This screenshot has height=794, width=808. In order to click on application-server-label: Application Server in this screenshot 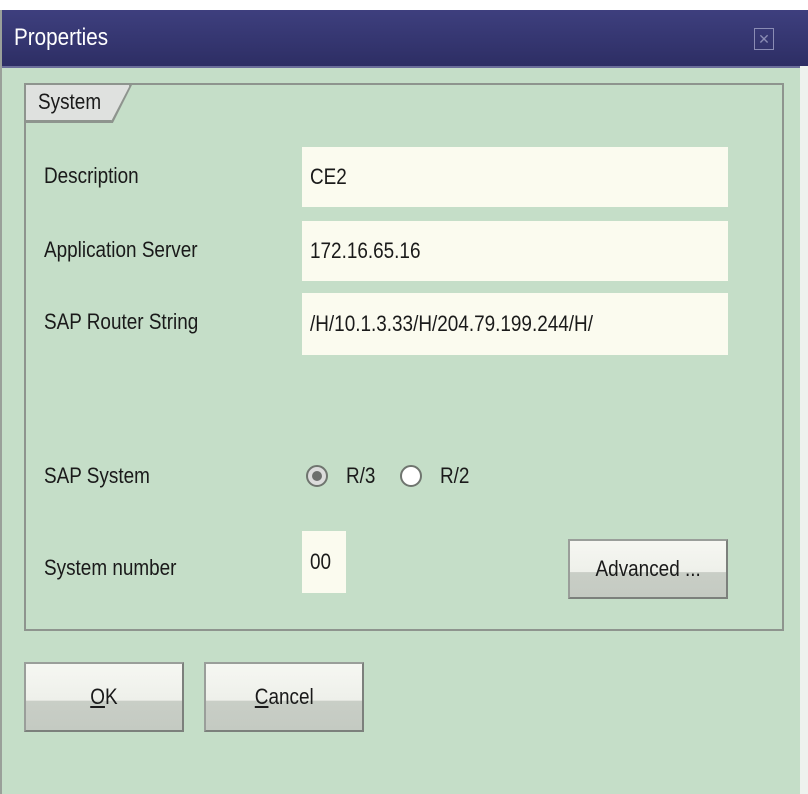, I will do `click(121, 249)`.